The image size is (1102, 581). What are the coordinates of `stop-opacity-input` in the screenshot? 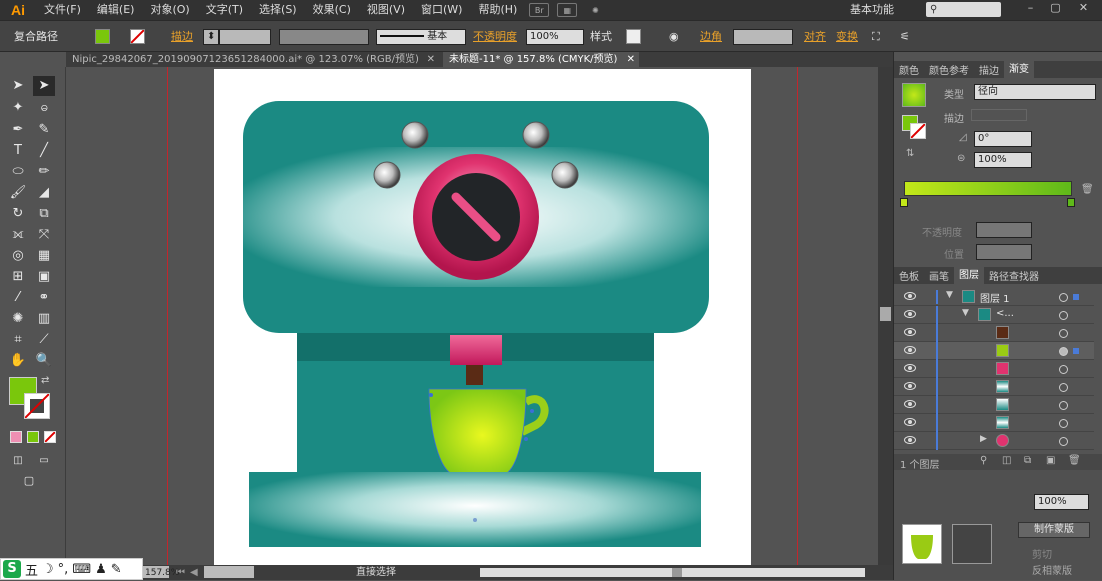 It's located at (1004, 230).